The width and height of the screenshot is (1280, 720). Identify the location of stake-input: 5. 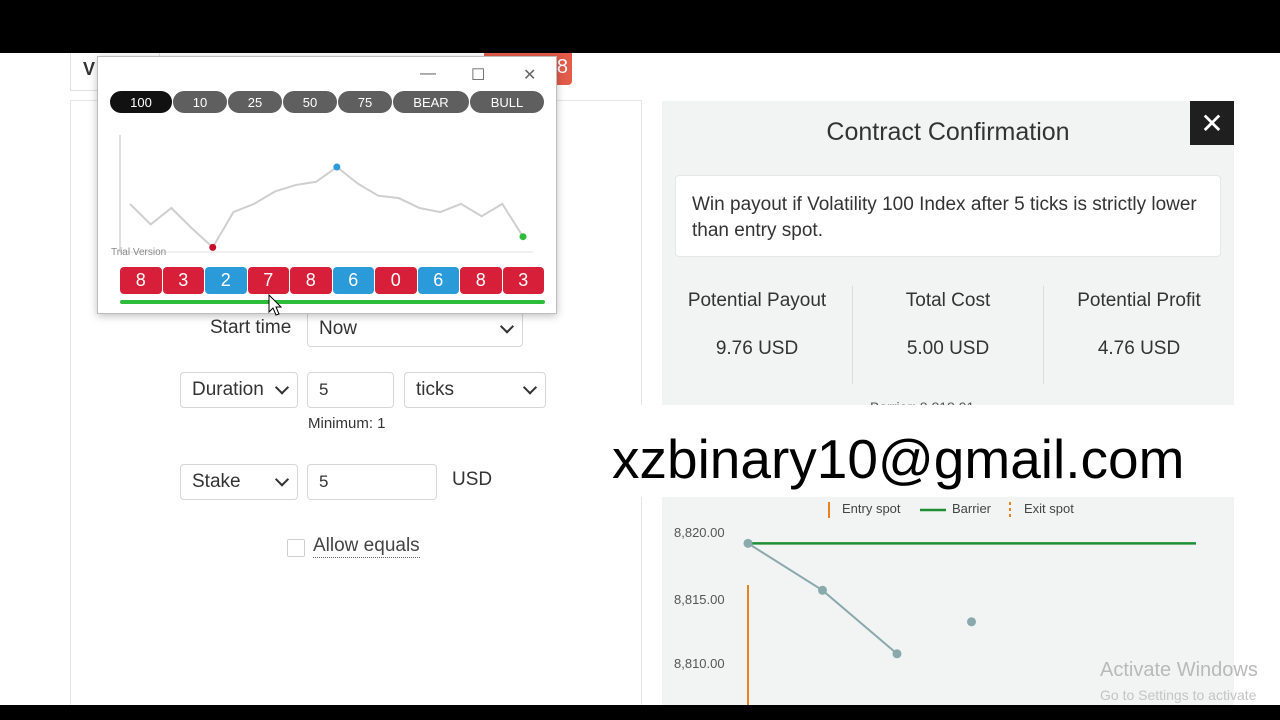
(372, 482).